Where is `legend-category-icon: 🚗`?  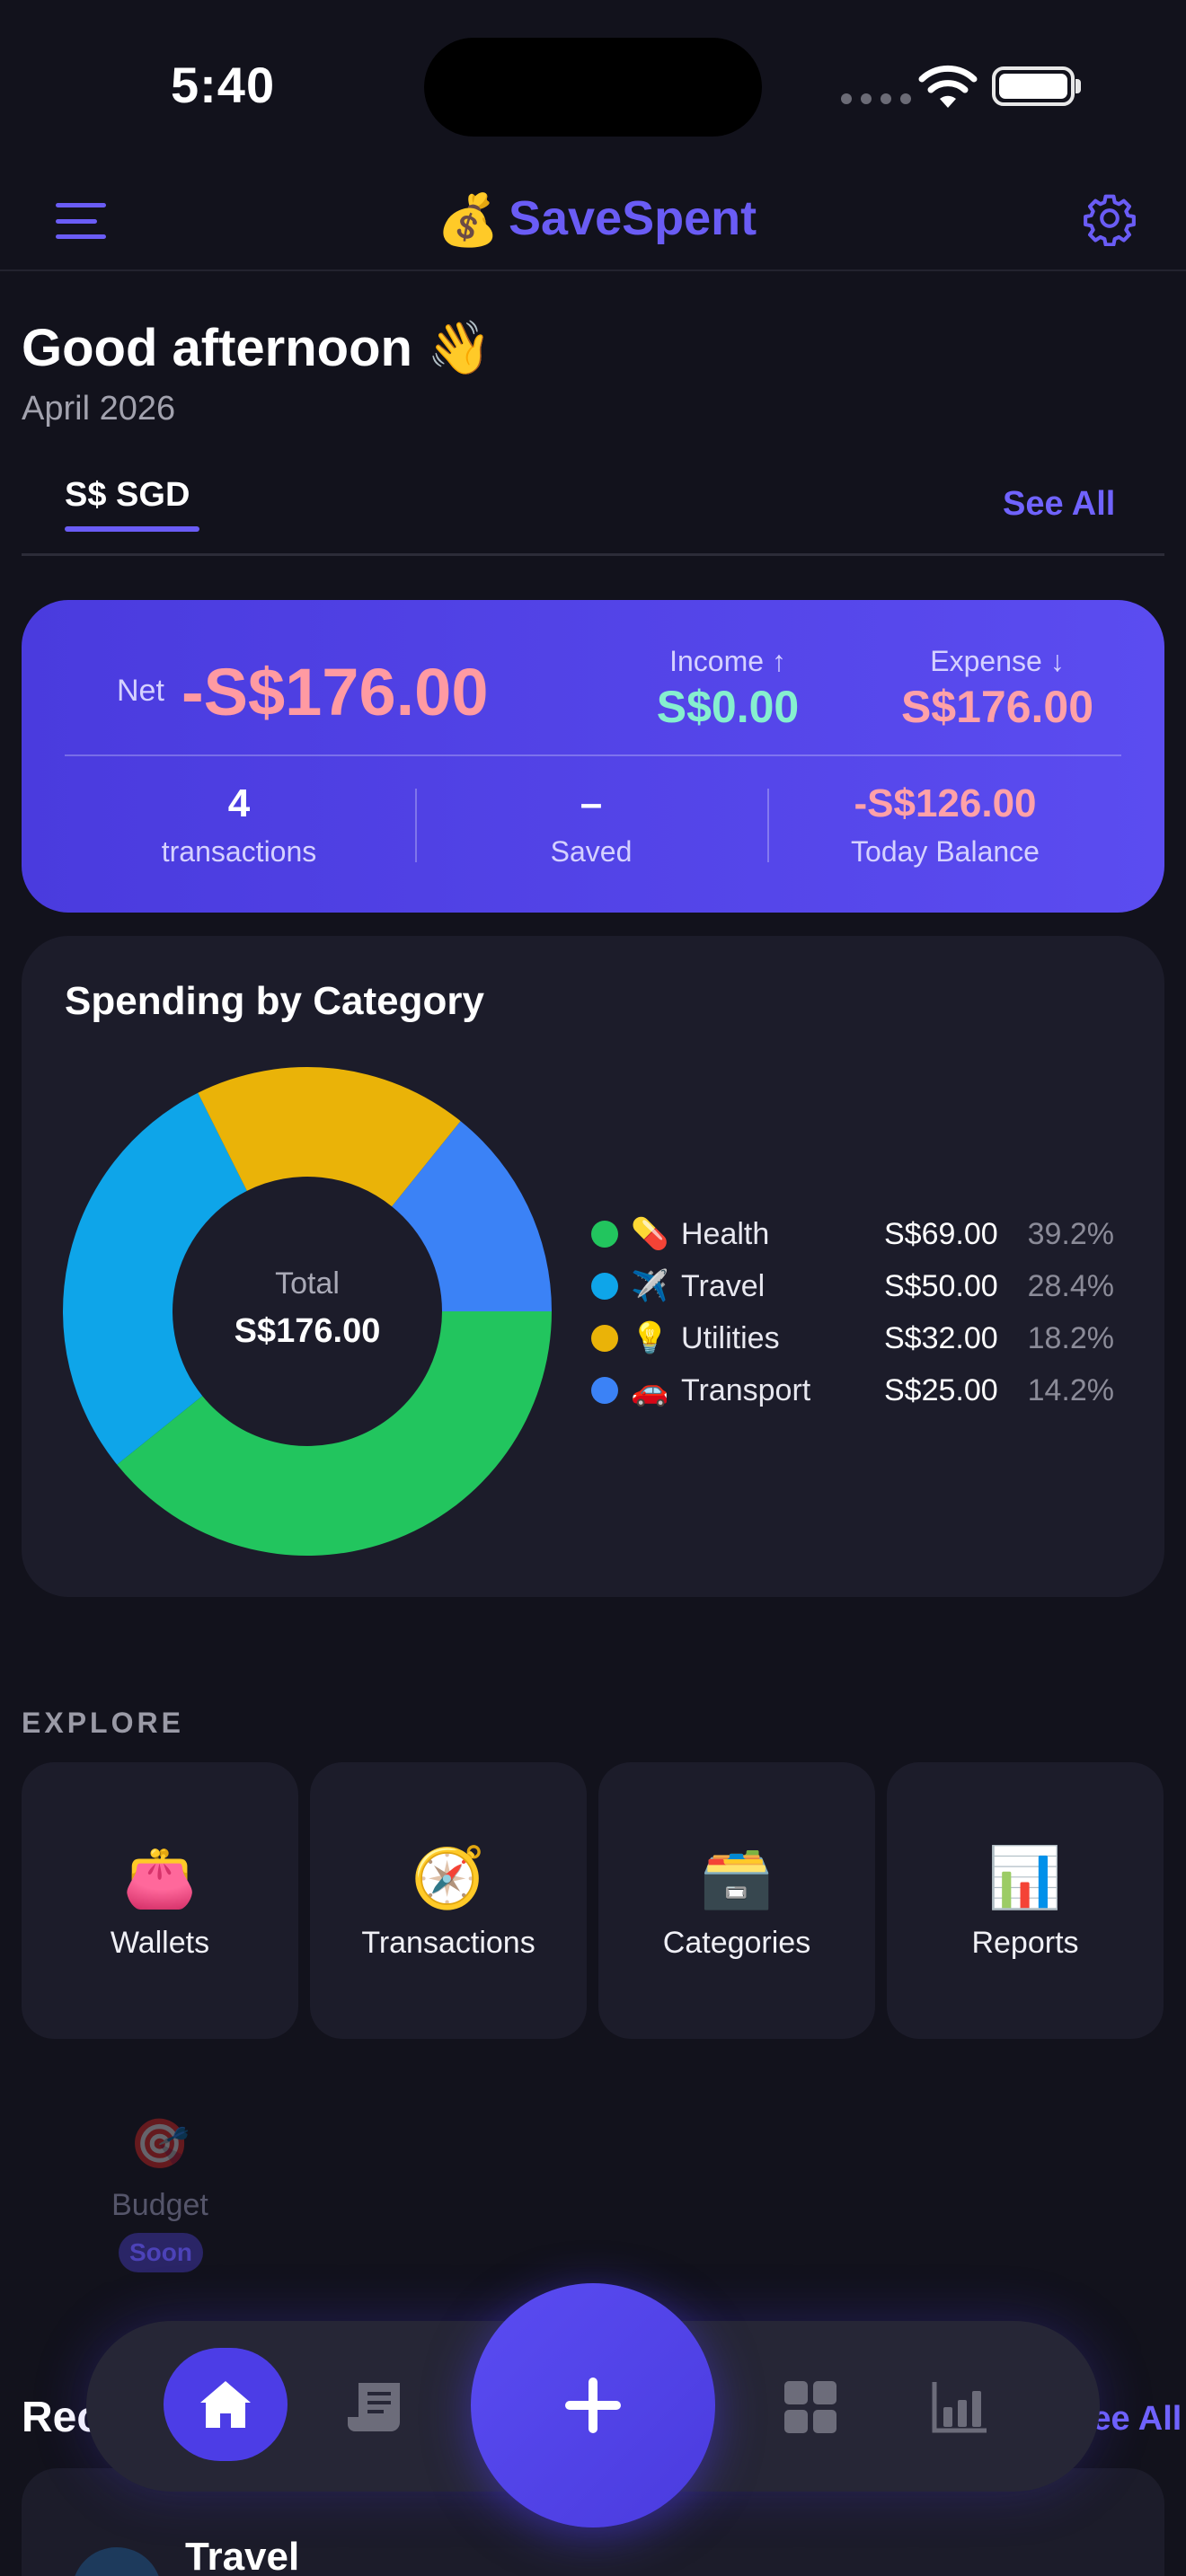 legend-category-icon: 🚗 is located at coordinates (650, 1390).